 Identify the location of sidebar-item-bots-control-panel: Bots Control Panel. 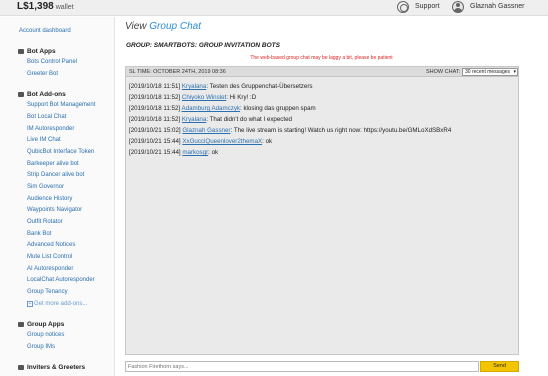
(52, 62).